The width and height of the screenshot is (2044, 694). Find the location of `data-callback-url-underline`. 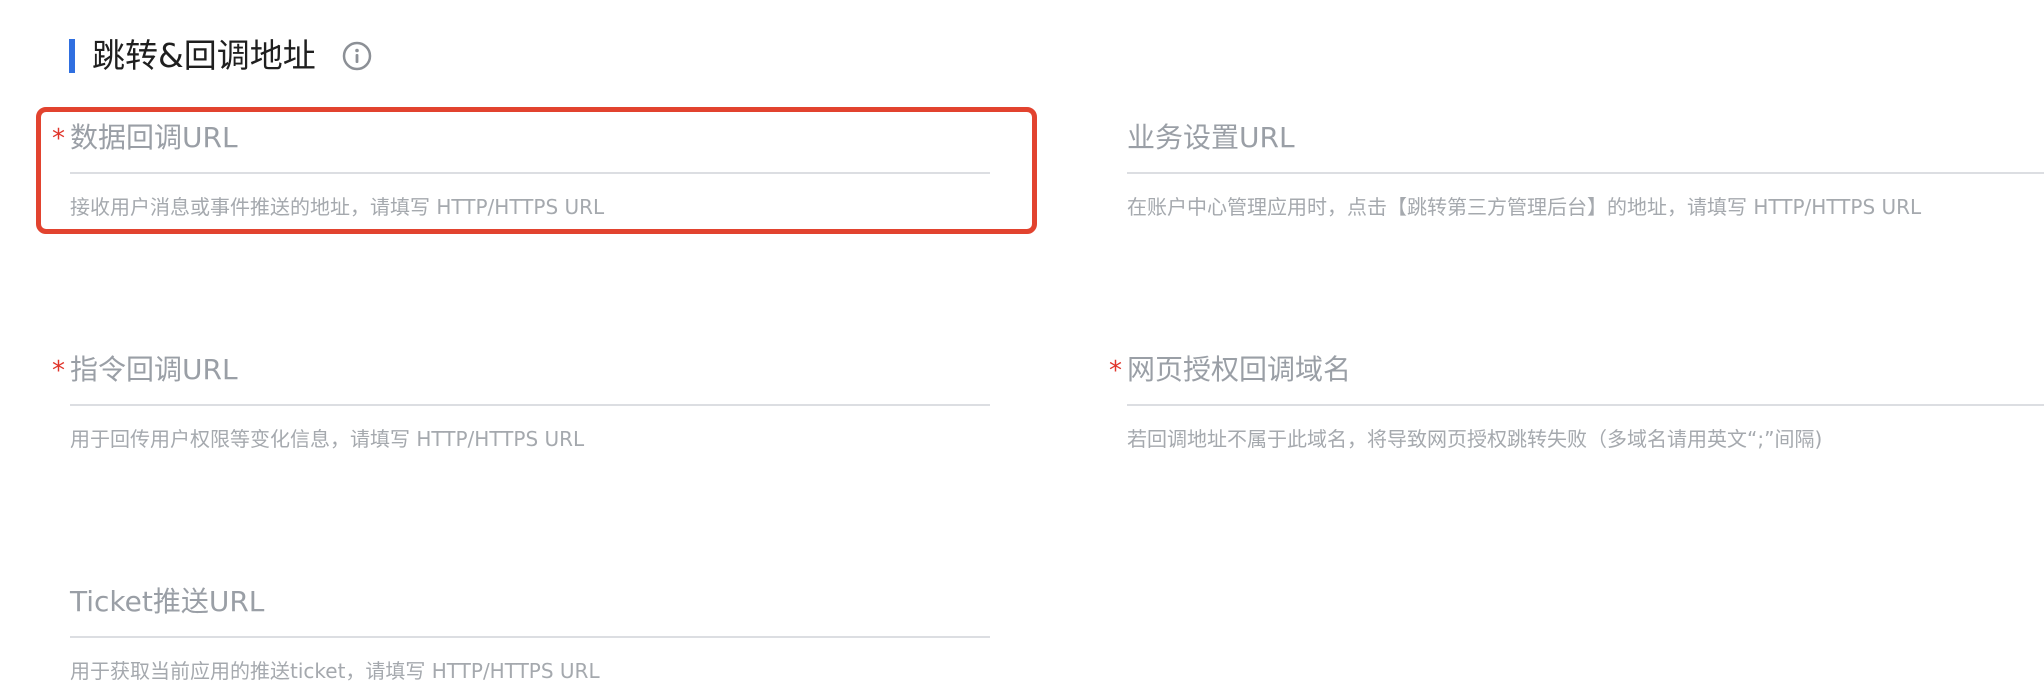

data-callback-url-underline is located at coordinates (530, 173).